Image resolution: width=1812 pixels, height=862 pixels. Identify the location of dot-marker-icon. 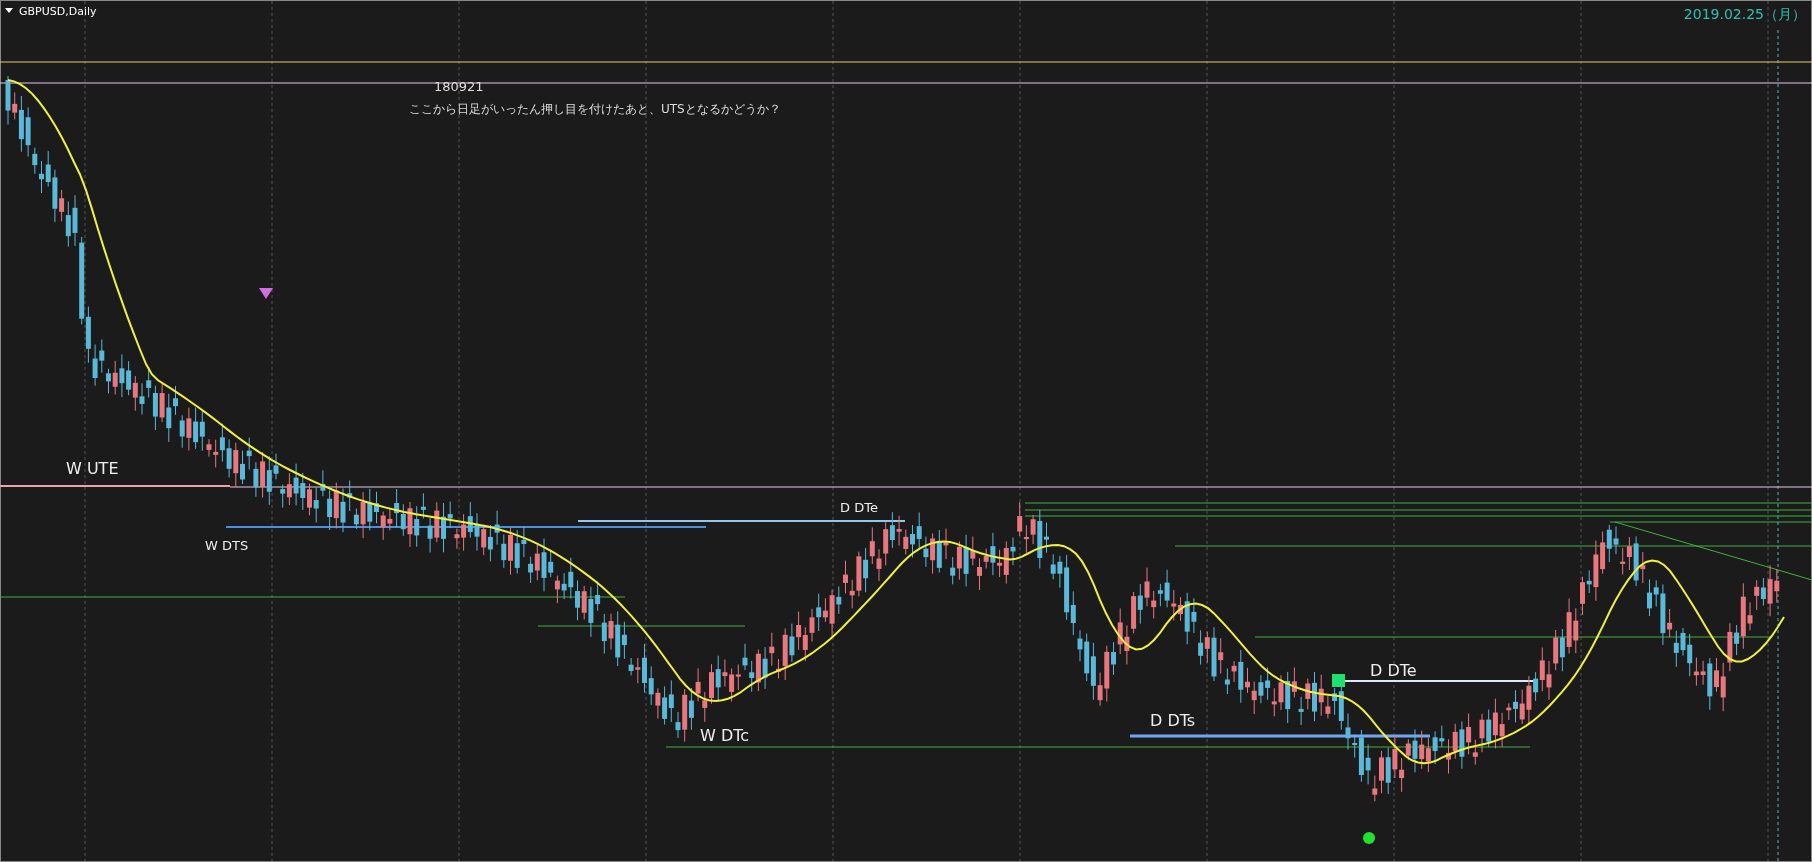
(1369, 838).